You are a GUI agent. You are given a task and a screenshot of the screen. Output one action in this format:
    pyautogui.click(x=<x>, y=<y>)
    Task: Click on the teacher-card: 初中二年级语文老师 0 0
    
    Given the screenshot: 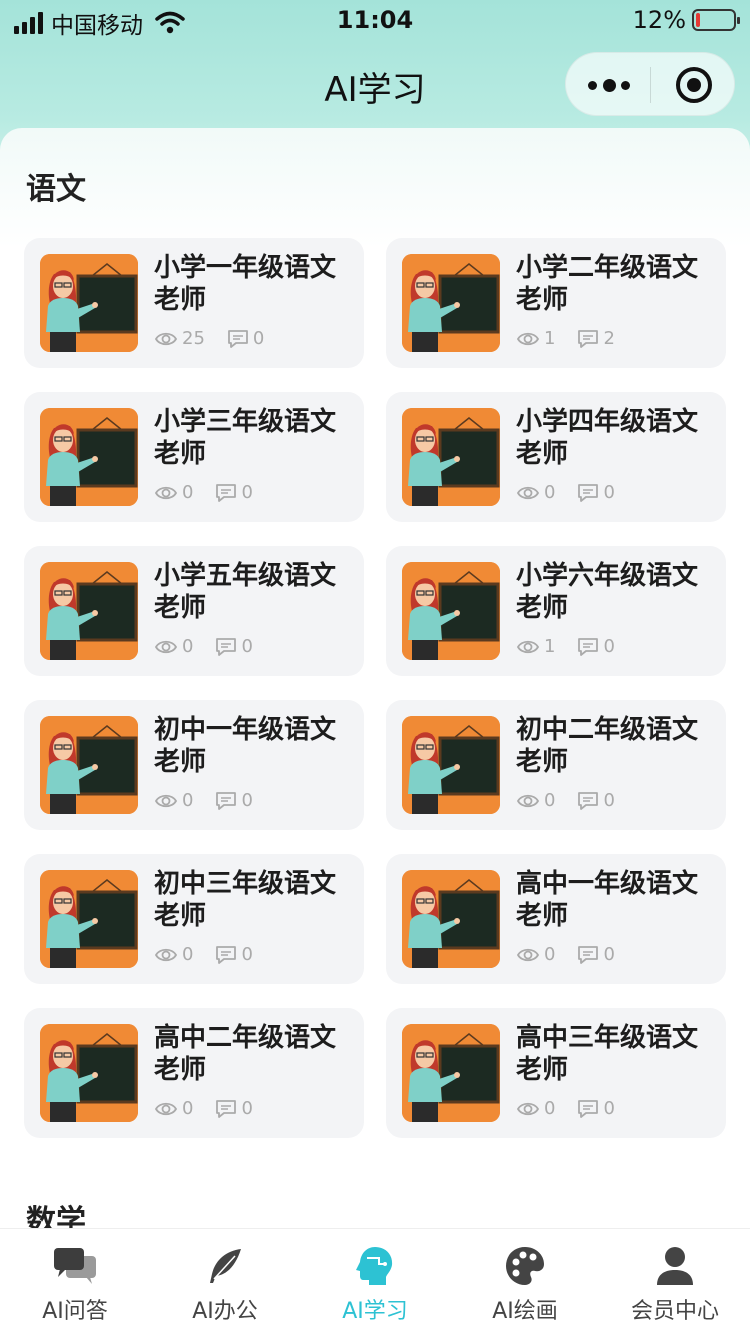 What is the action you would take?
    pyautogui.click(x=556, y=765)
    